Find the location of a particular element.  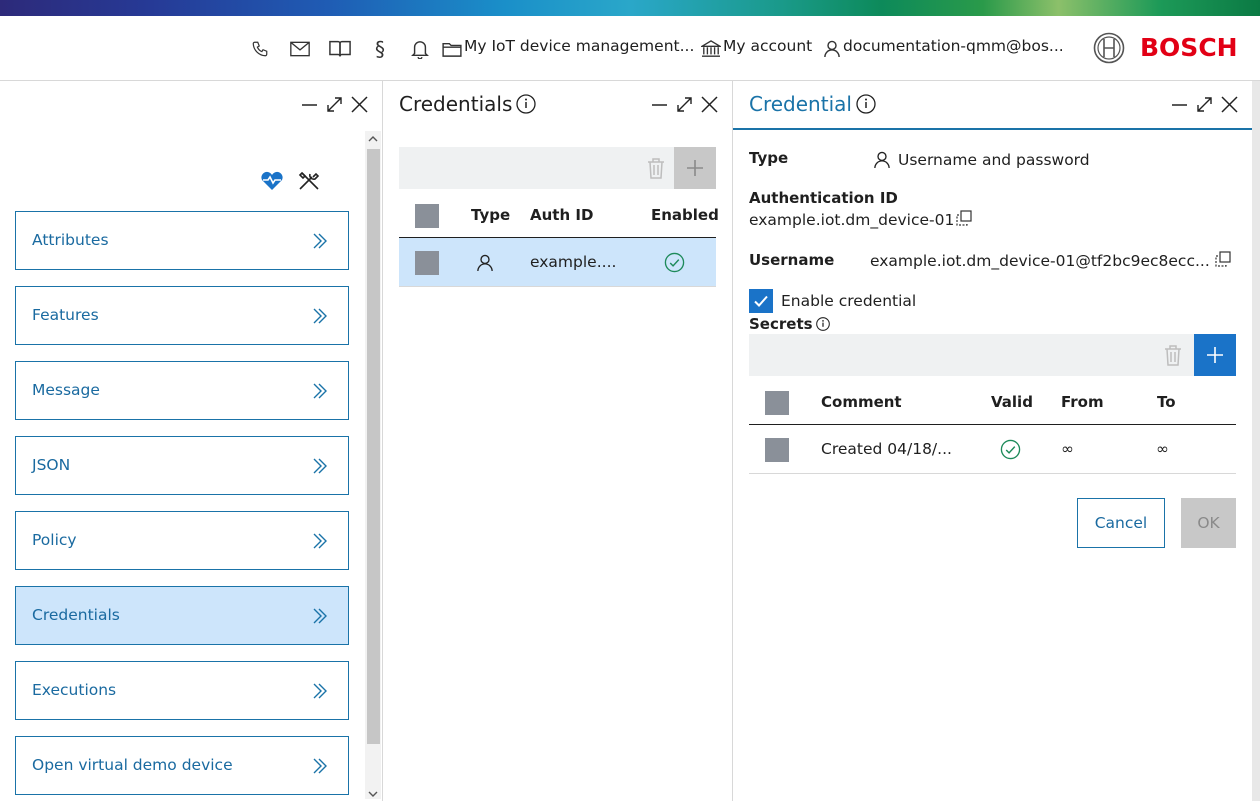

bell-icon is located at coordinates (420, 49).